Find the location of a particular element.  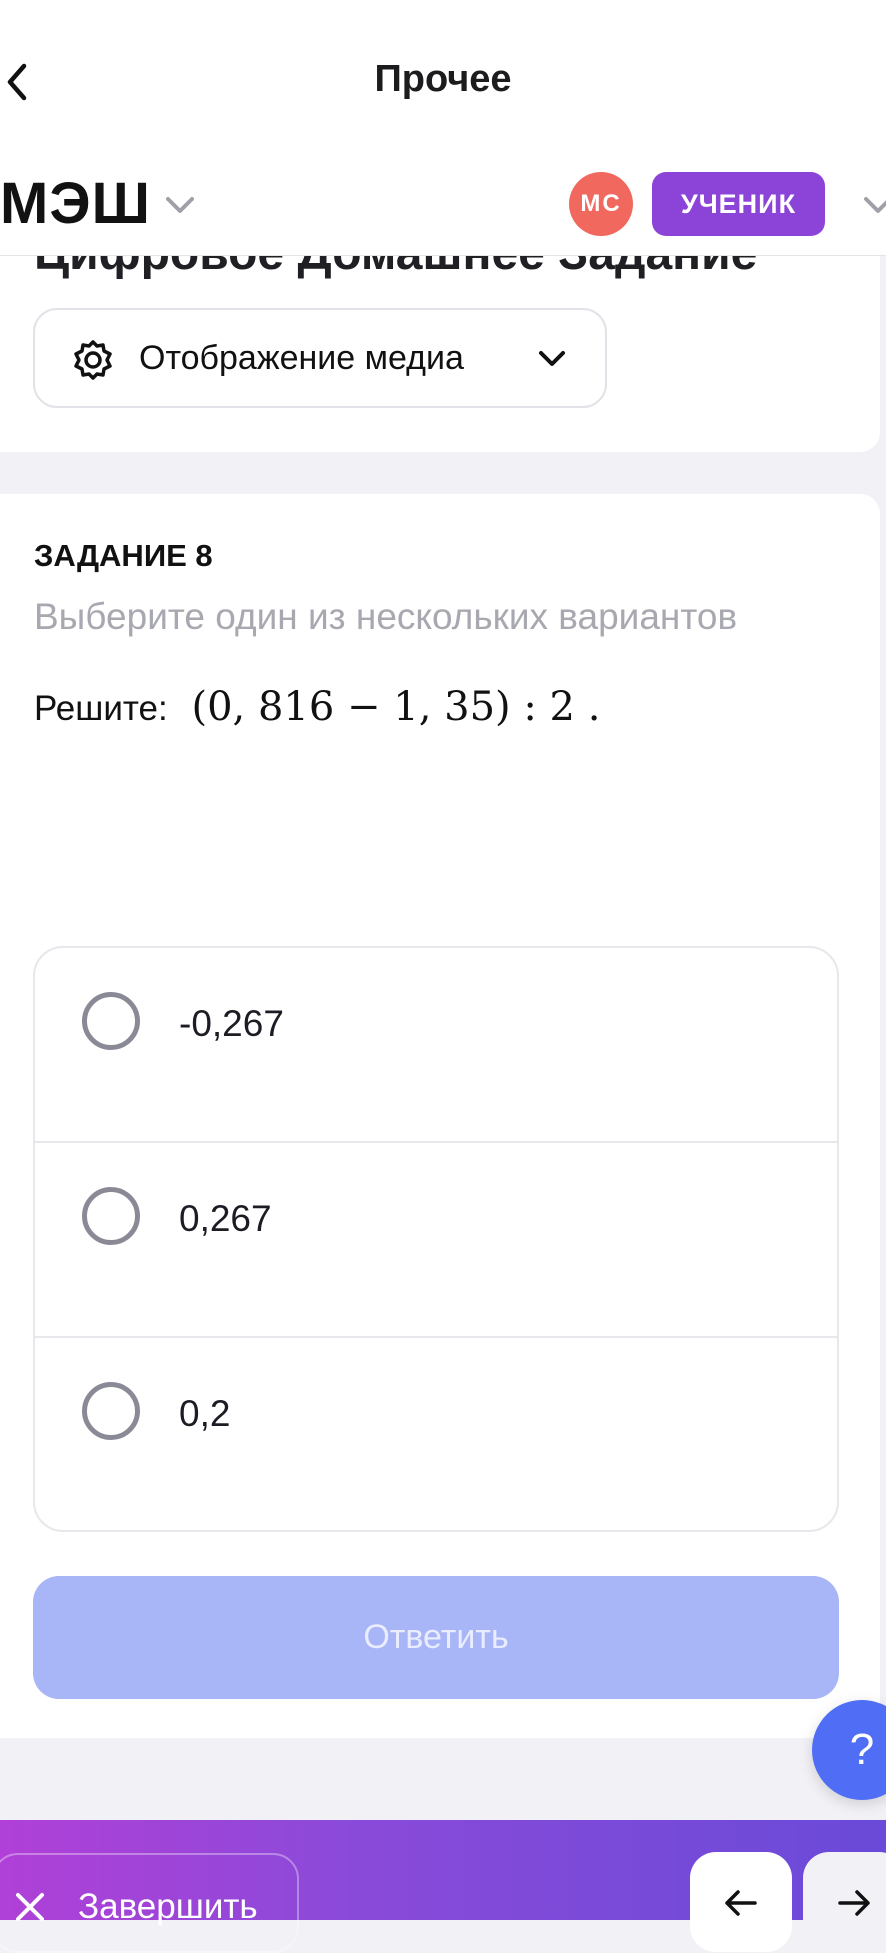

gear-icon is located at coordinates (93, 360).